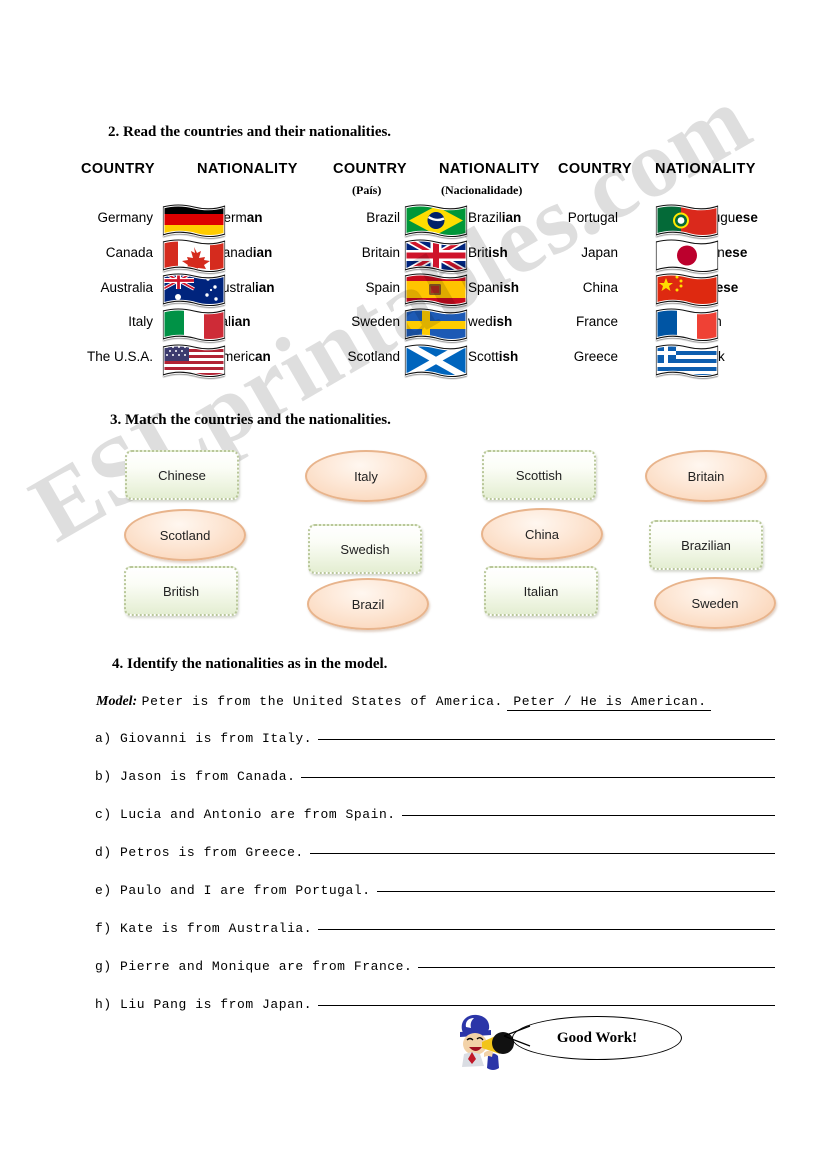 The width and height of the screenshot is (821, 1169). I want to click on question-text: c) Lucia and Antonio are from Spain., so click(245, 814).